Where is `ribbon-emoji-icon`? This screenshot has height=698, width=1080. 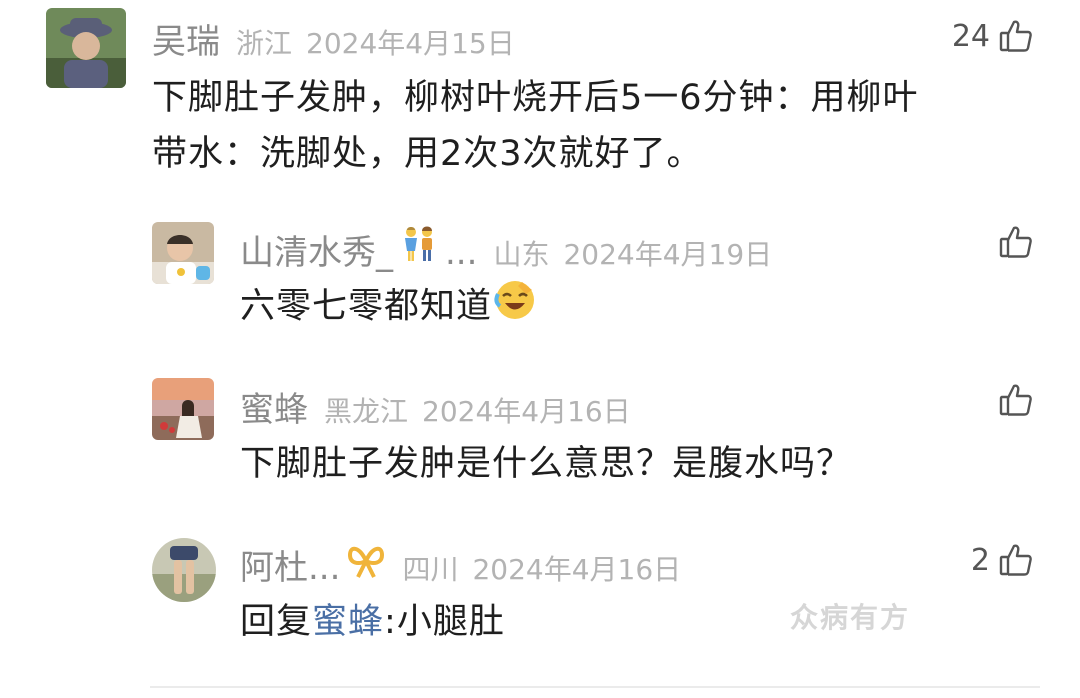
ribbon-emoji-icon is located at coordinates (366, 563).